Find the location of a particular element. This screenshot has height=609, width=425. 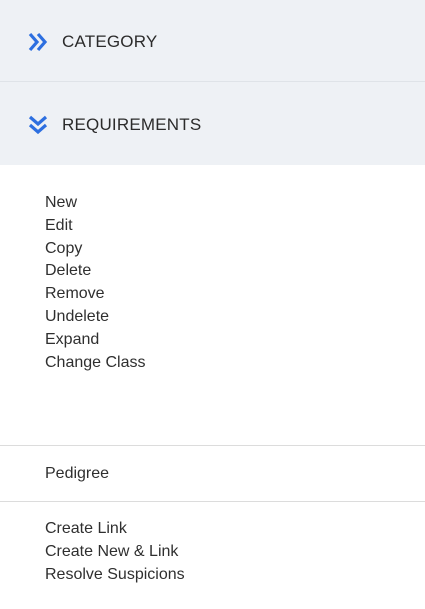

menu-item-resolve-suspicions: Resolve Suspicions is located at coordinates (212, 575).